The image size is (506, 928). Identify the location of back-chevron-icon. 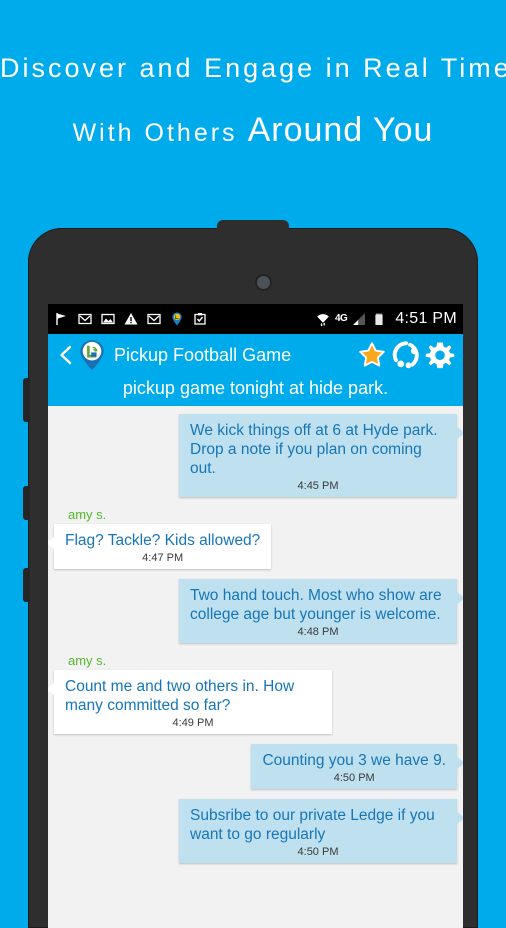
(66, 355).